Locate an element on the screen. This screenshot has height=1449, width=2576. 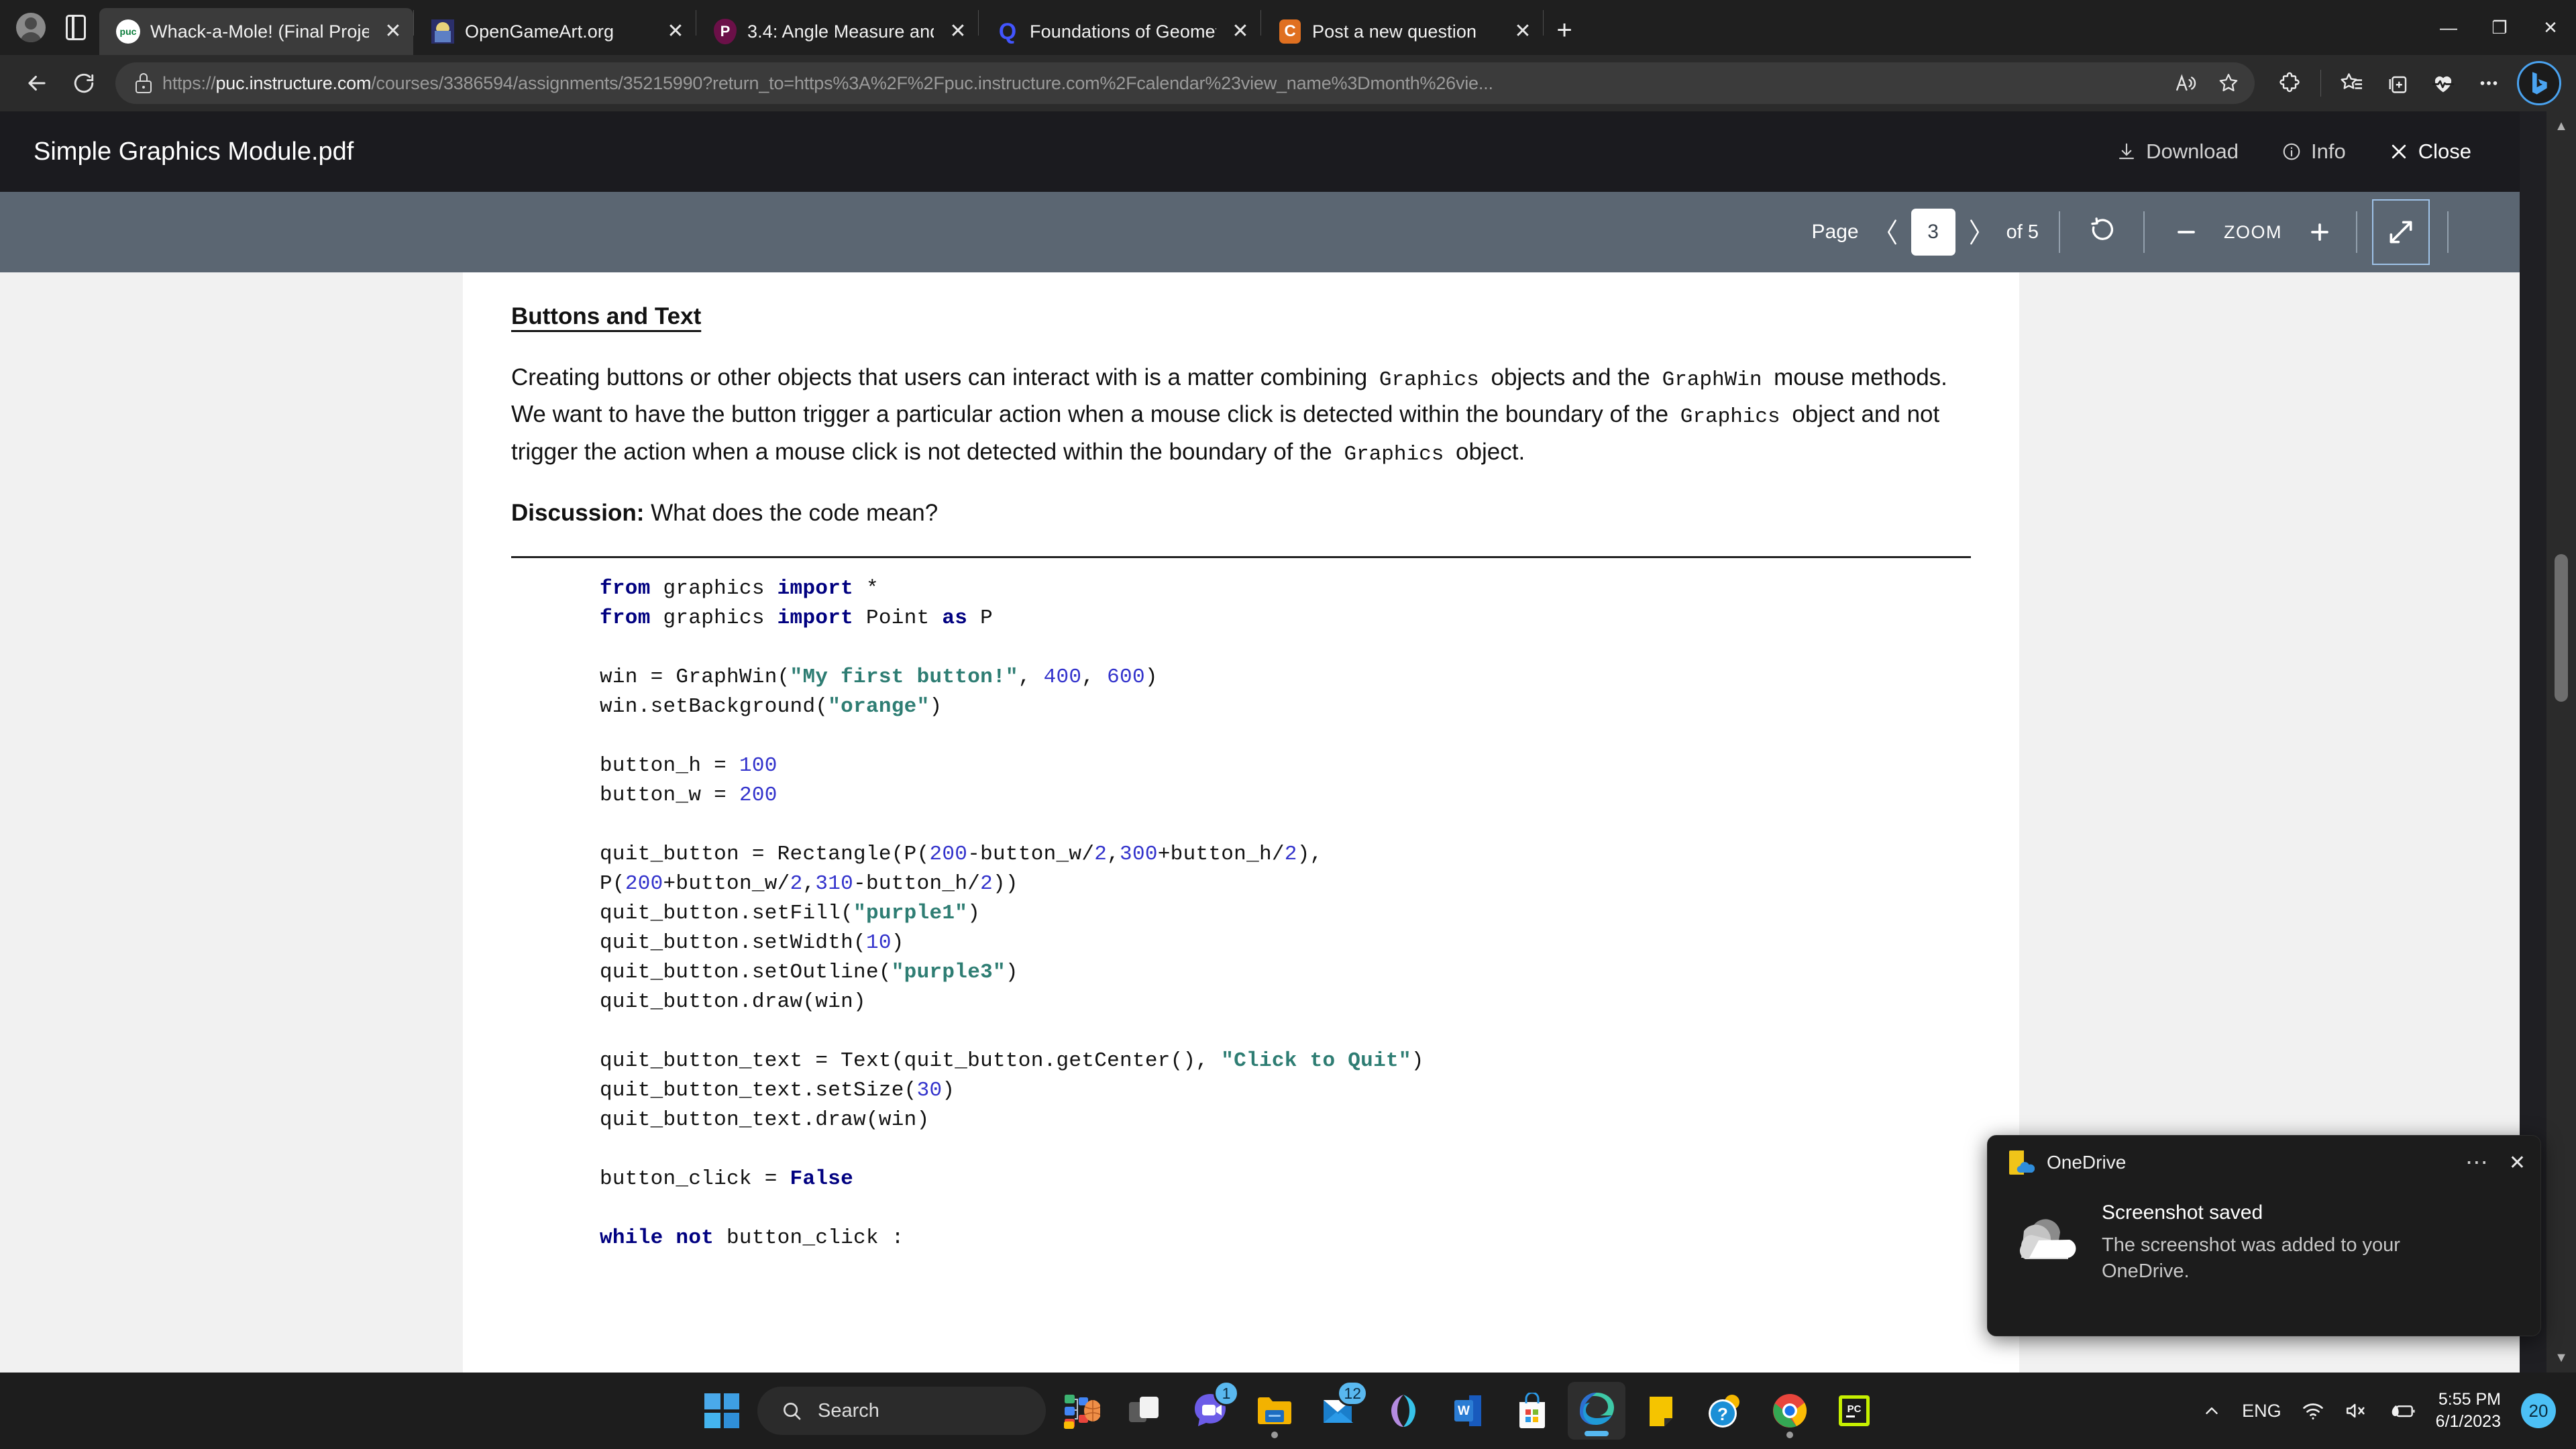
next-page-button is located at coordinates (1974, 232).